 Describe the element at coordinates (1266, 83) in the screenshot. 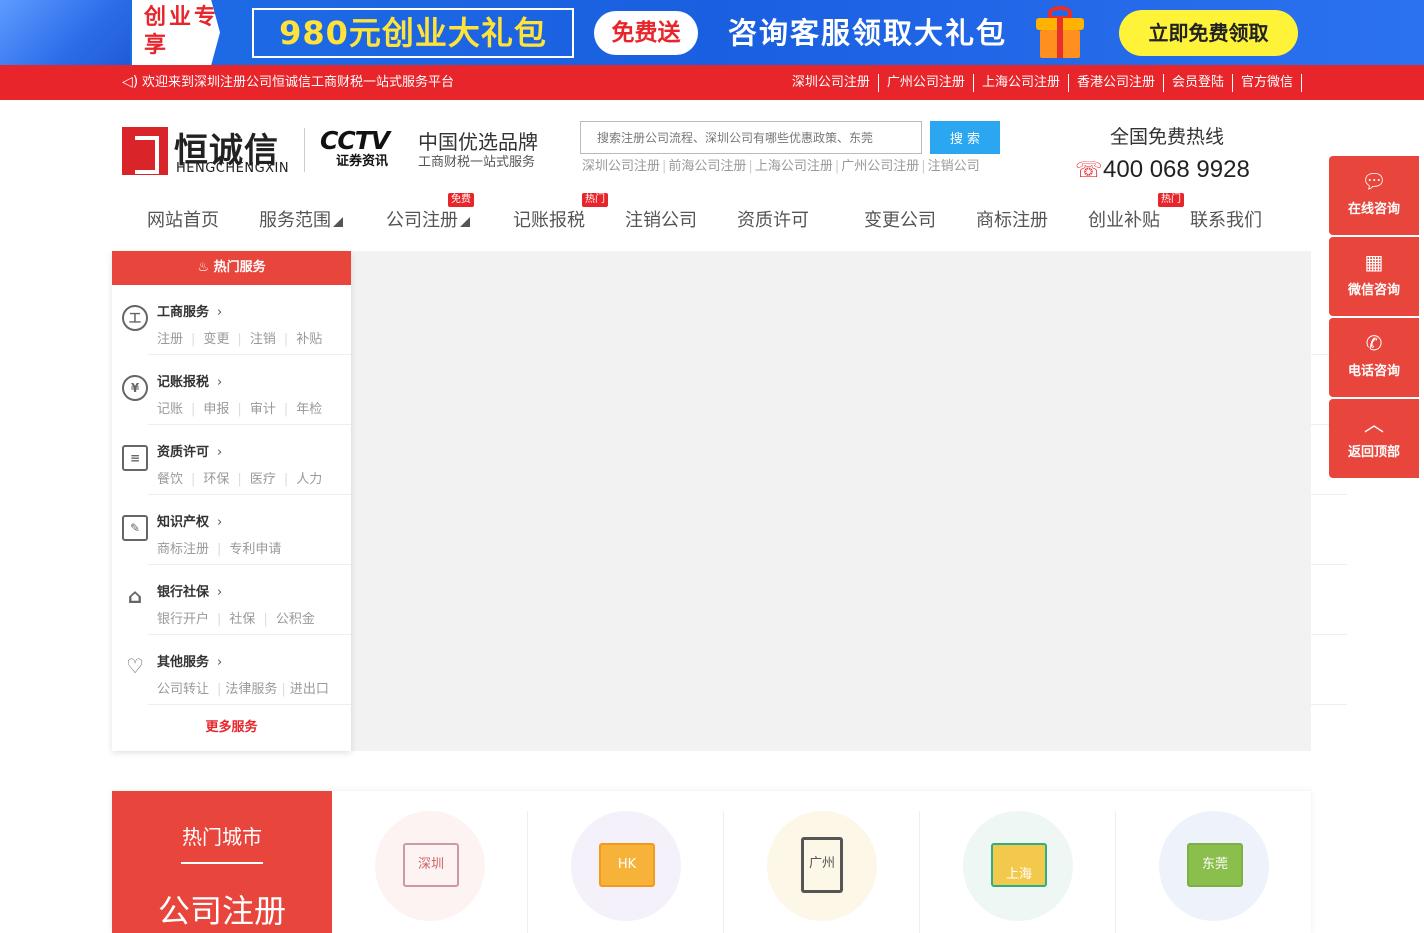

I see `top-link-wechat: 官方微信` at that location.